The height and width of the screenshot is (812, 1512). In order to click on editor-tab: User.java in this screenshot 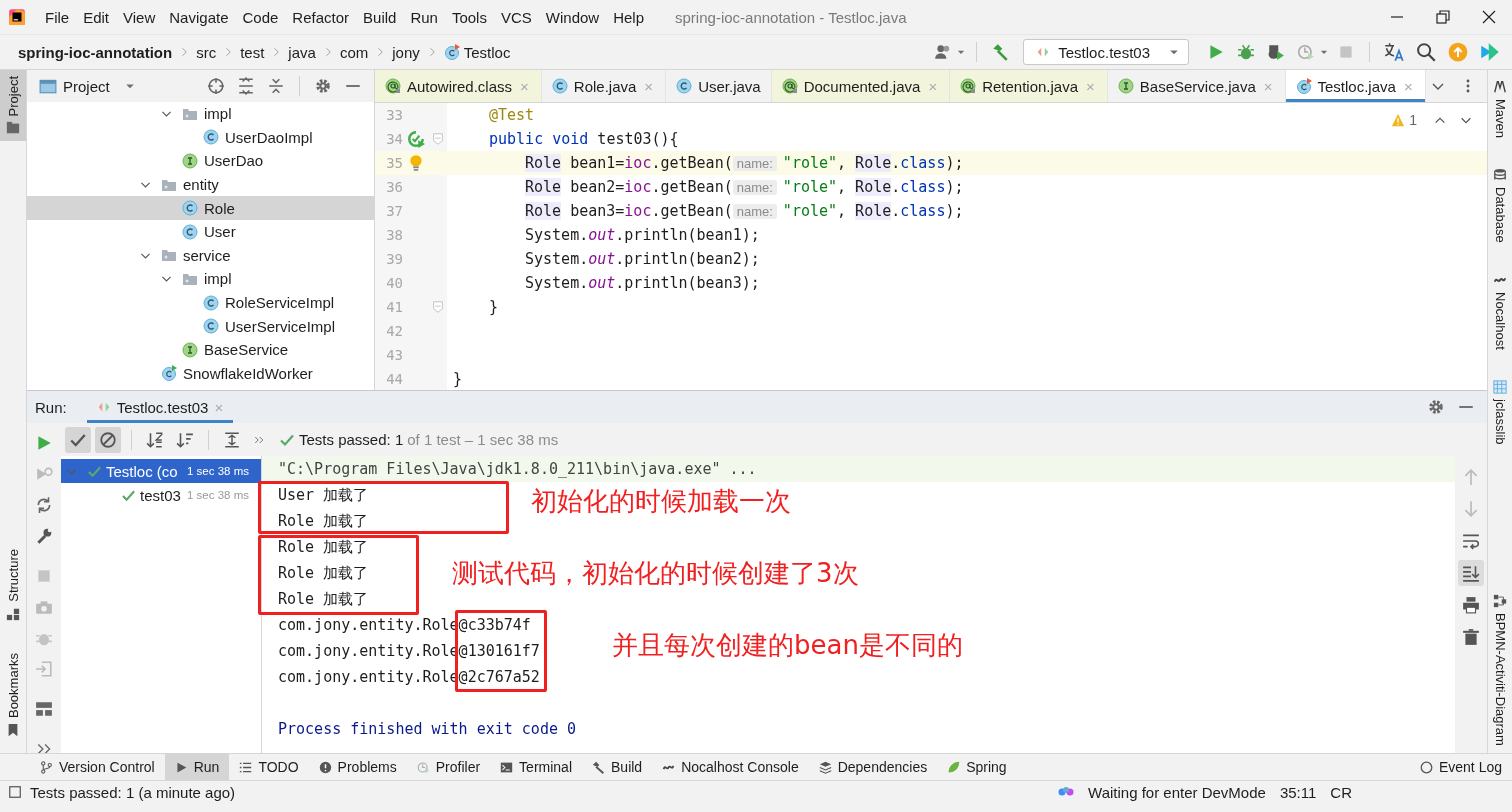, I will do `click(719, 86)`.